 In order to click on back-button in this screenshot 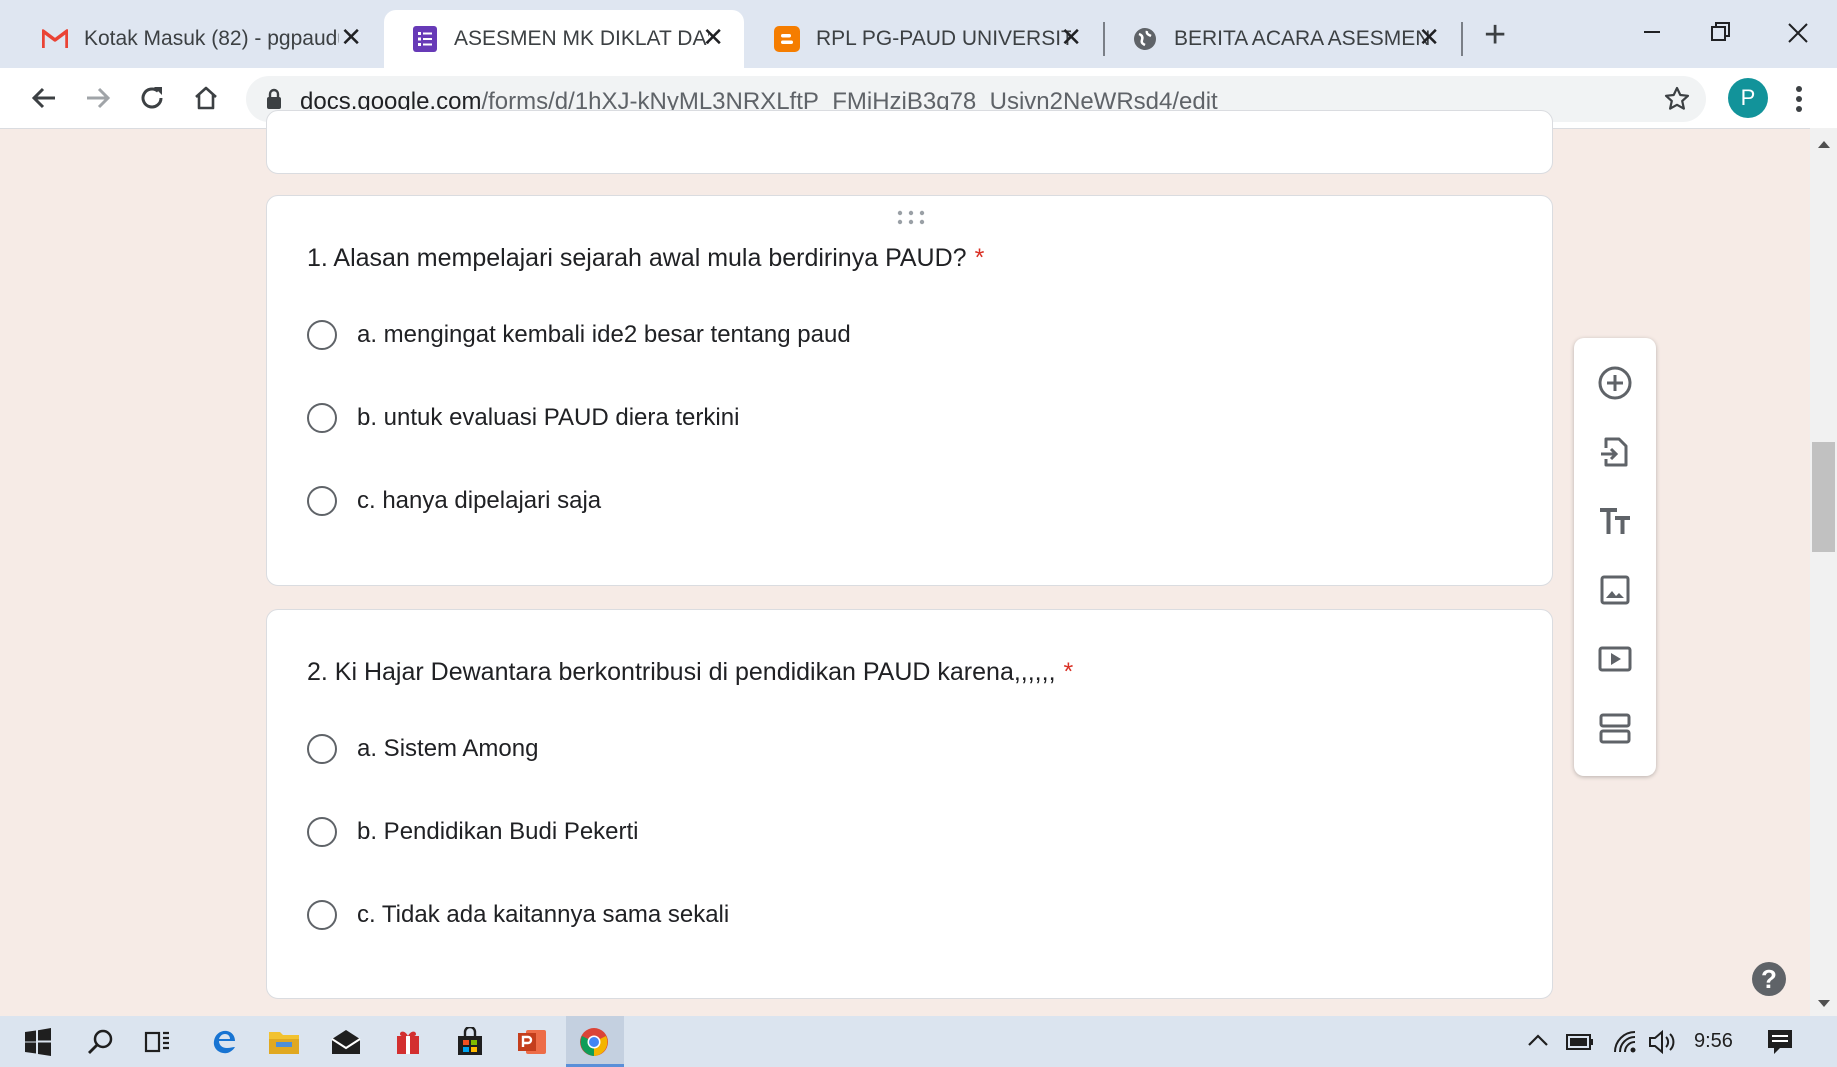, I will do `click(44, 98)`.